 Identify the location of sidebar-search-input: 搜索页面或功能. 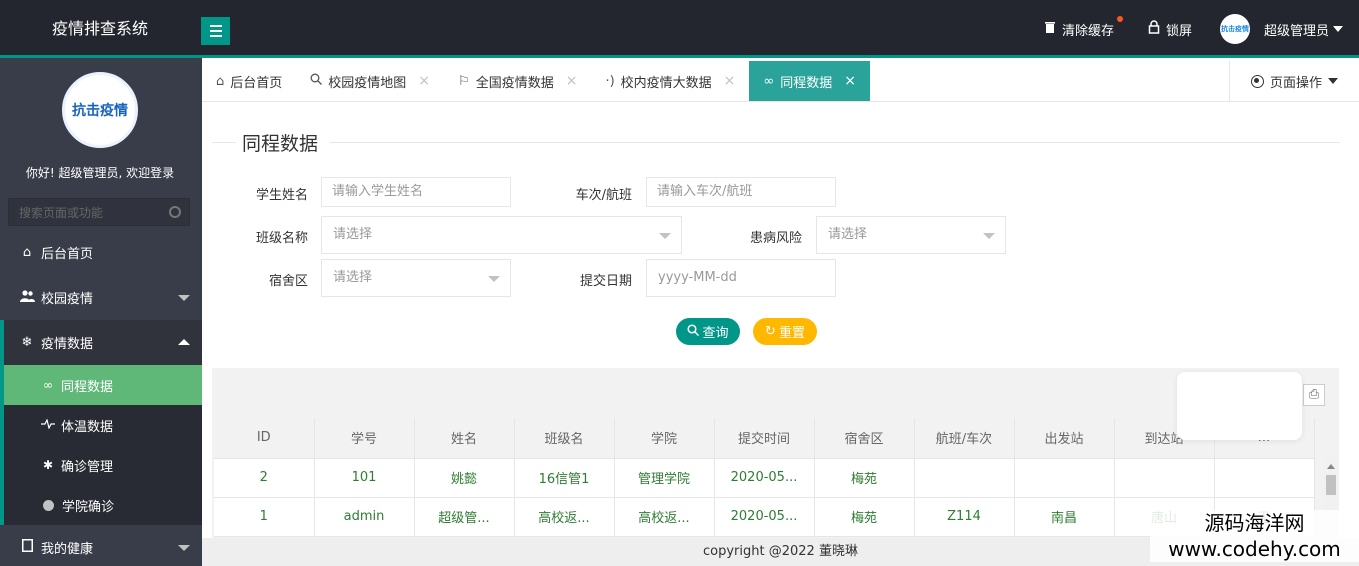
(99, 212).